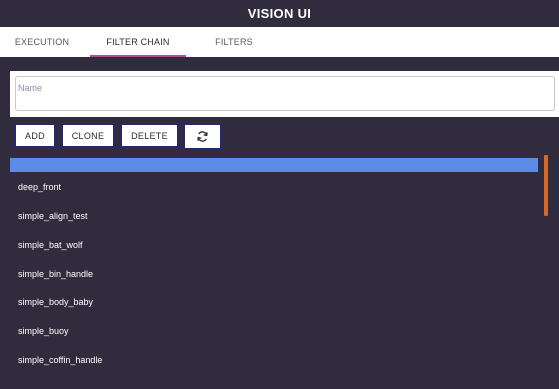 The width and height of the screenshot is (559, 389). I want to click on delete-button-label: DELETE, so click(149, 135).